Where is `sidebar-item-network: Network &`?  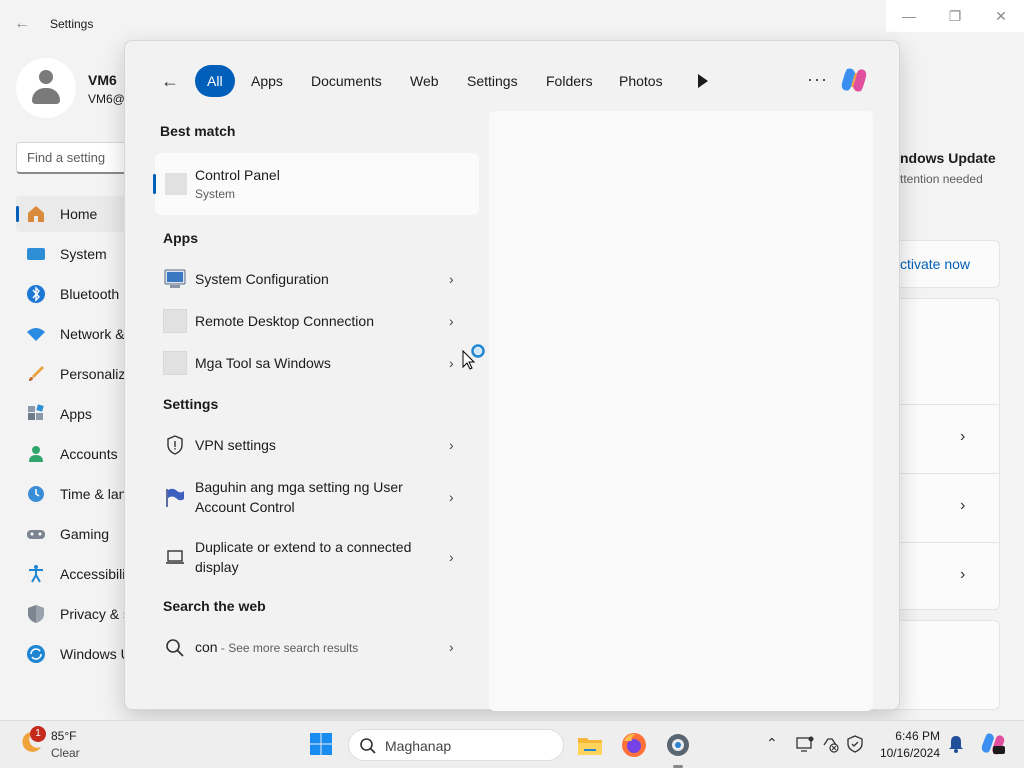 sidebar-item-network: Network & is located at coordinates (76, 334).